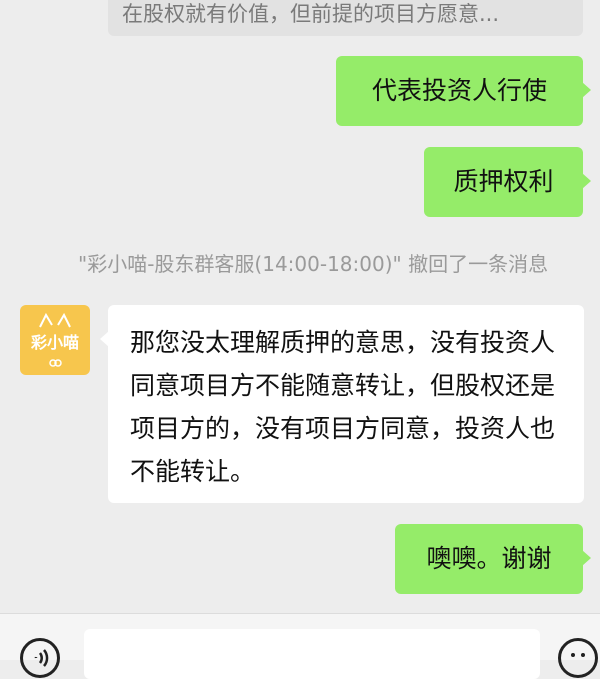  I want to click on message-input, so click(312, 654).